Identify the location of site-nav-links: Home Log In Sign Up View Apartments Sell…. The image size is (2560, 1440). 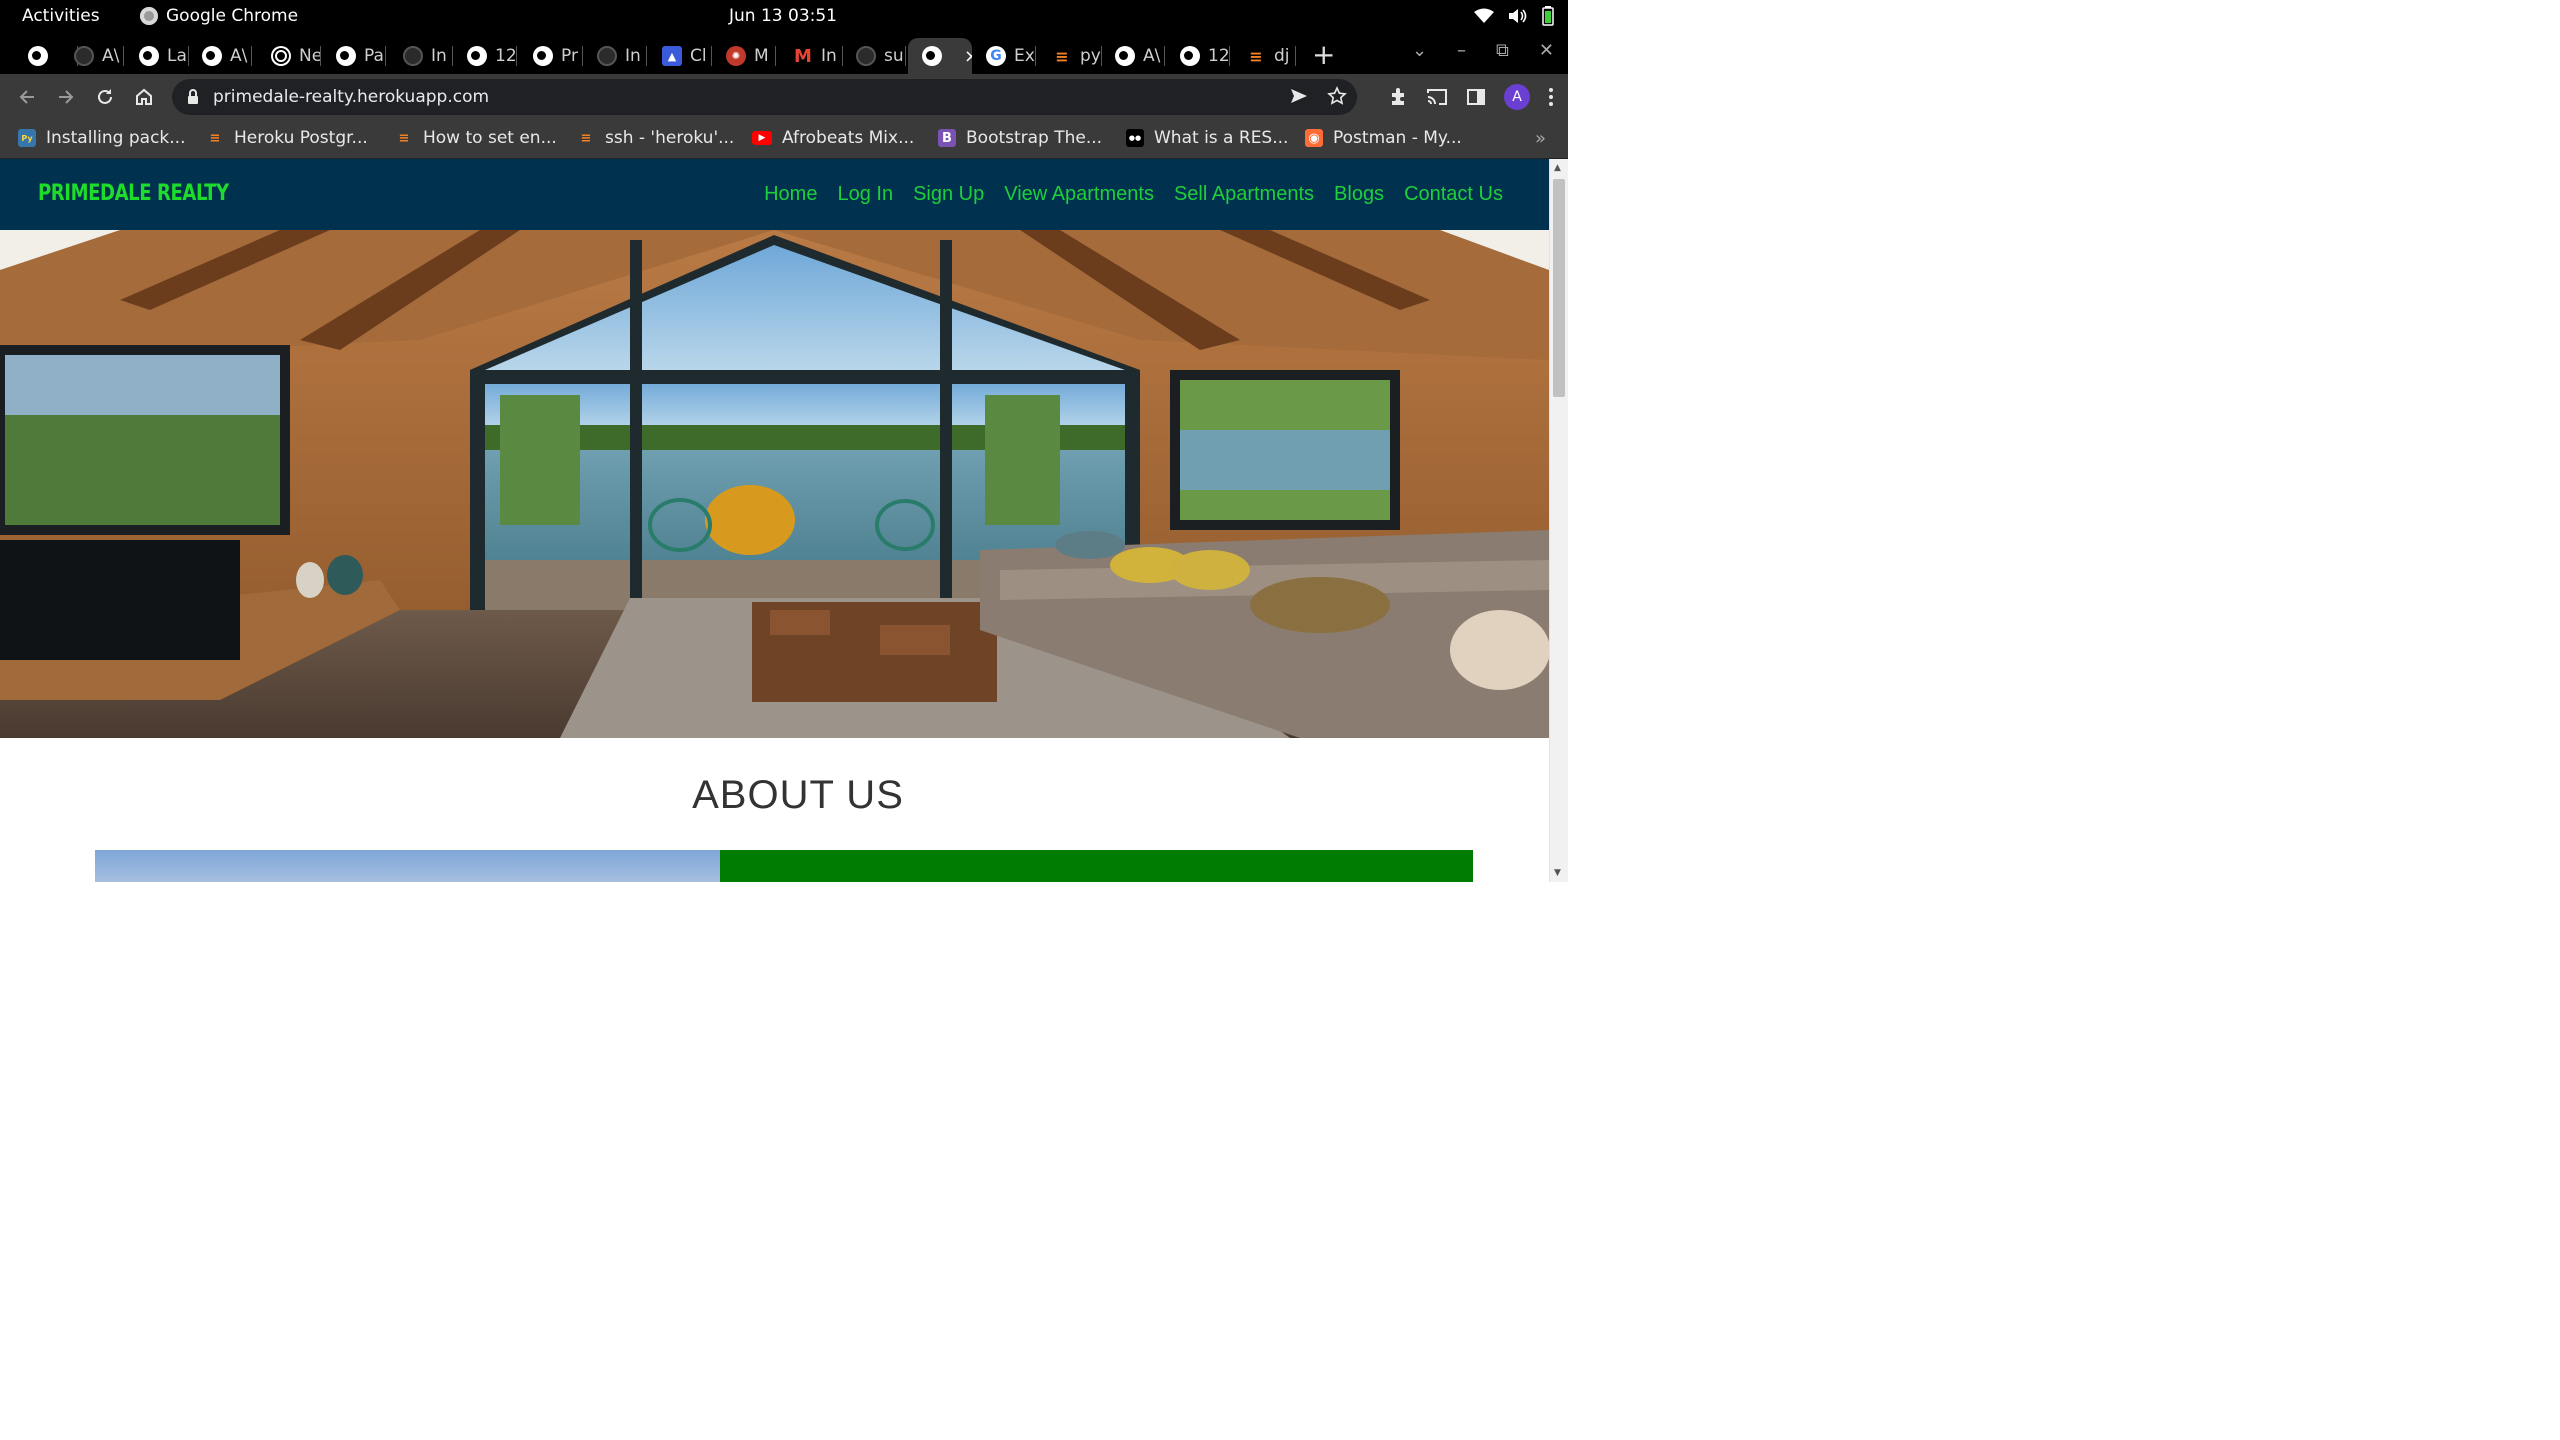
(1133, 194).